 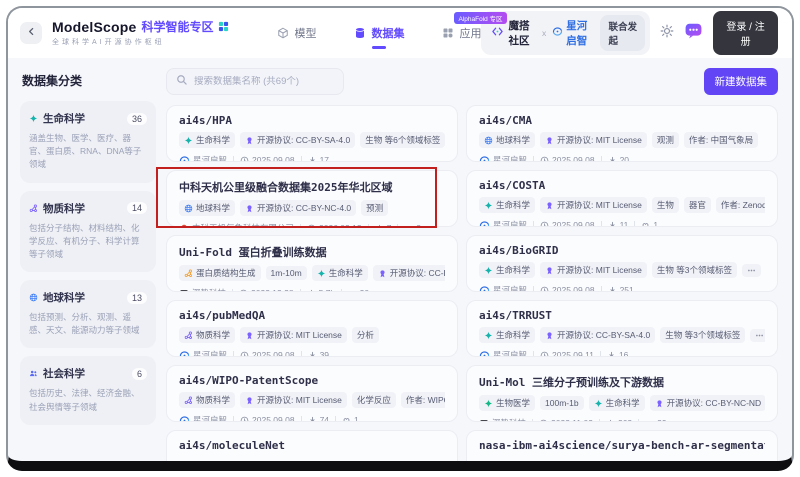 What do you see at coordinates (622, 185) in the screenshot?
I see `card-title: ai4s/COSTA` at bounding box center [622, 185].